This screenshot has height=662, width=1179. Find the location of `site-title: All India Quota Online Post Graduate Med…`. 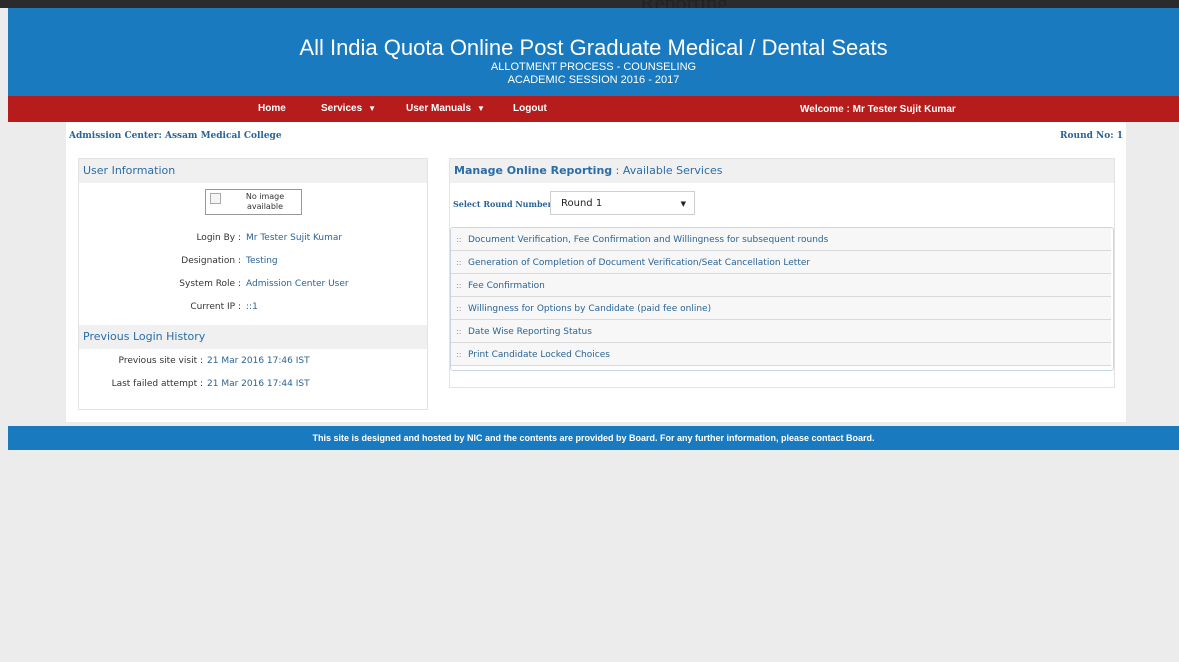

site-title: All India Quota Online Post Graduate Med… is located at coordinates (593, 47).